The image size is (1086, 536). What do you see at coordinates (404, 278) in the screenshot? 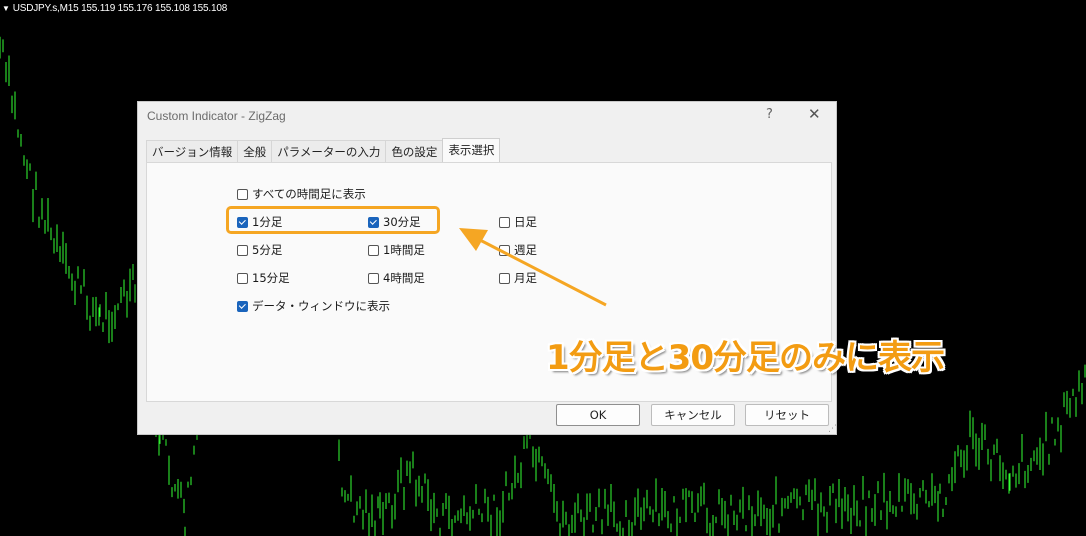
I see `checkbox-label: 4時間足` at bounding box center [404, 278].